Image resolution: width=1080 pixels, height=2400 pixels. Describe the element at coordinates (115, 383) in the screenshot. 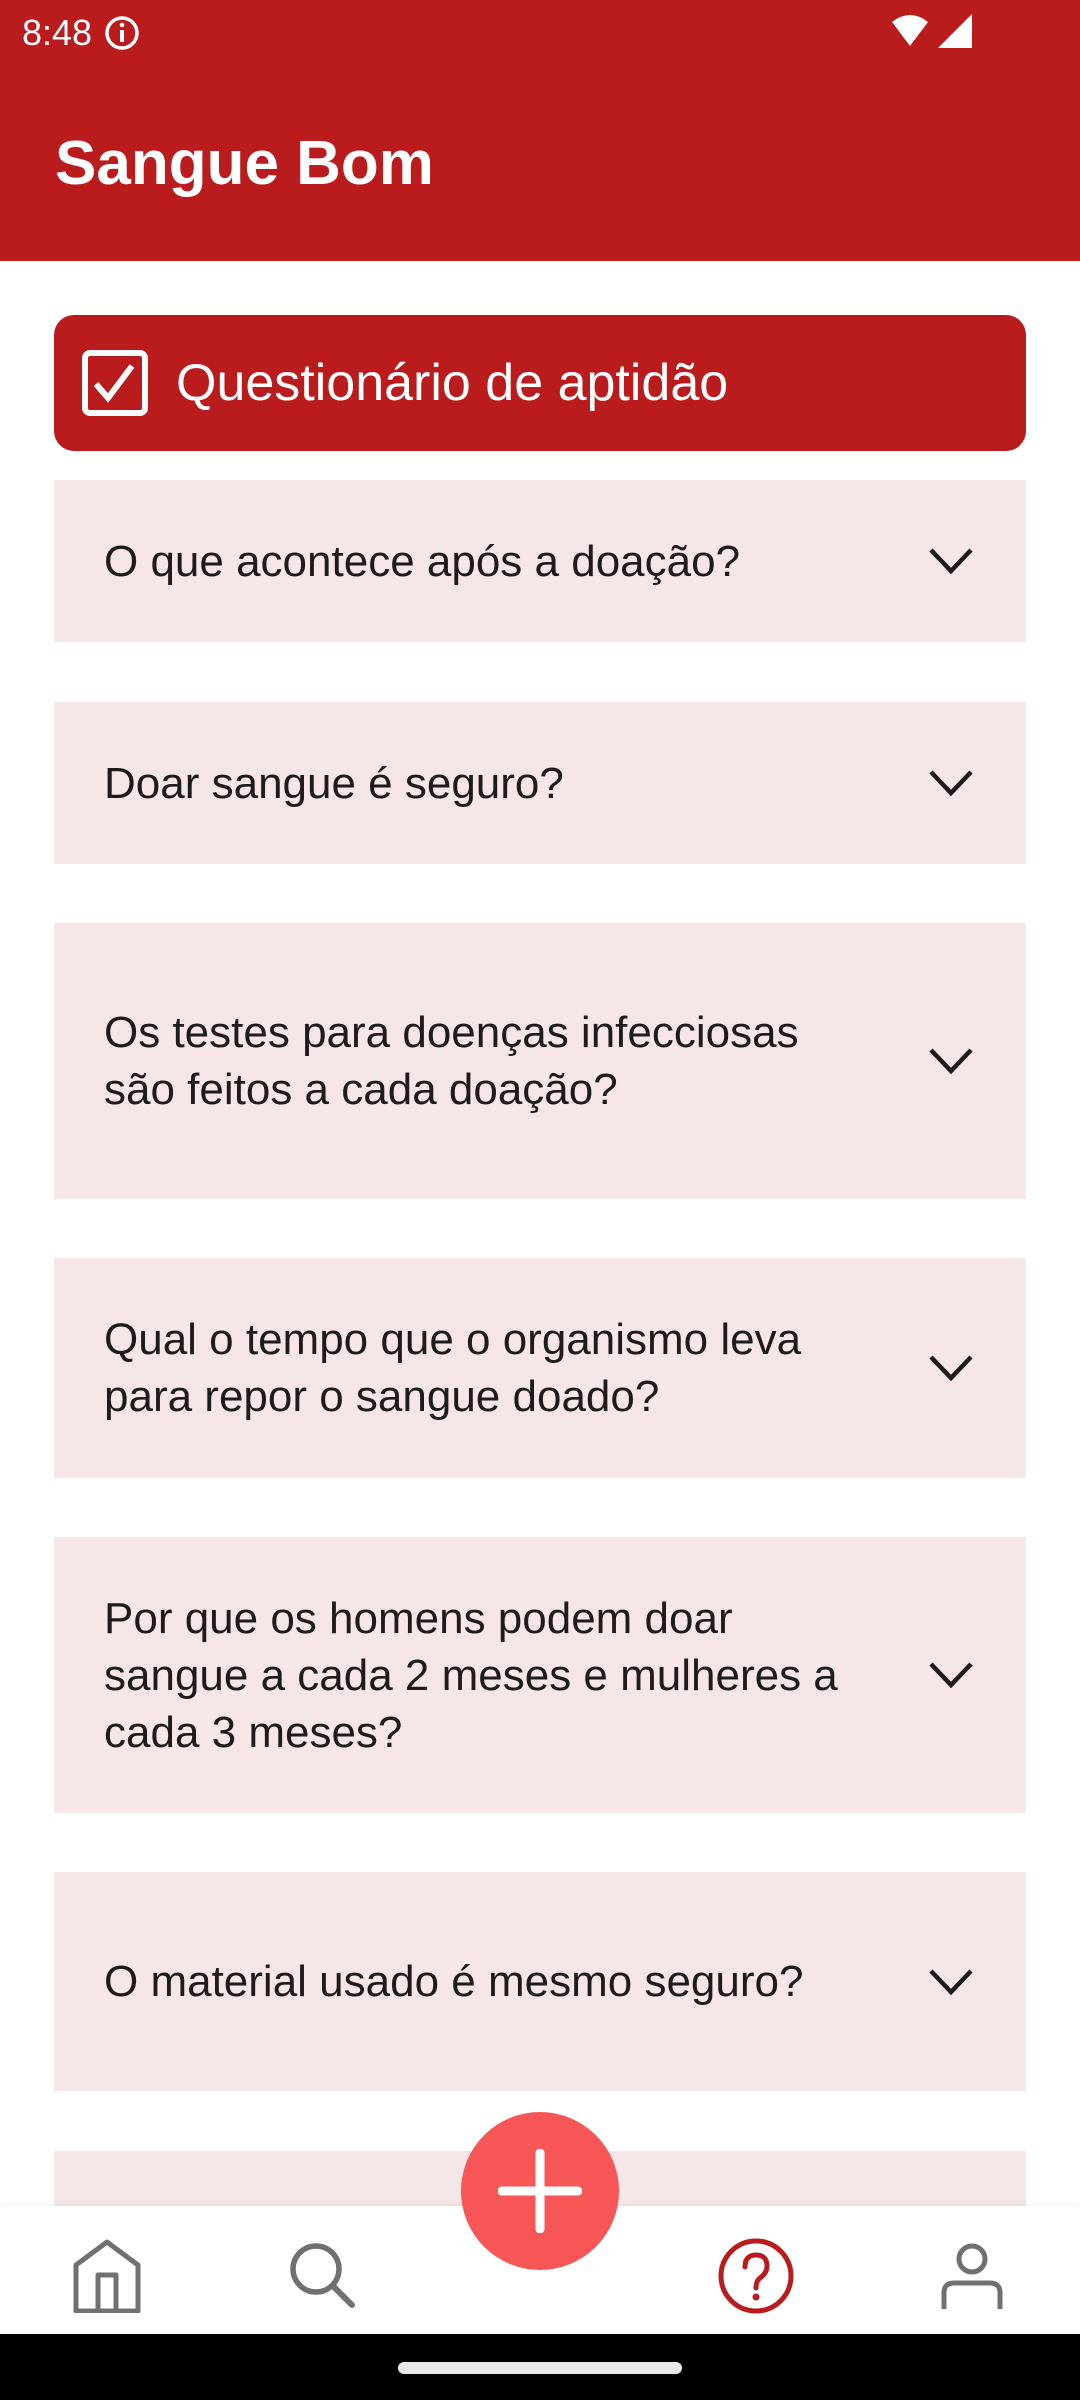

I see `checkbox-checked-icon` at that location.